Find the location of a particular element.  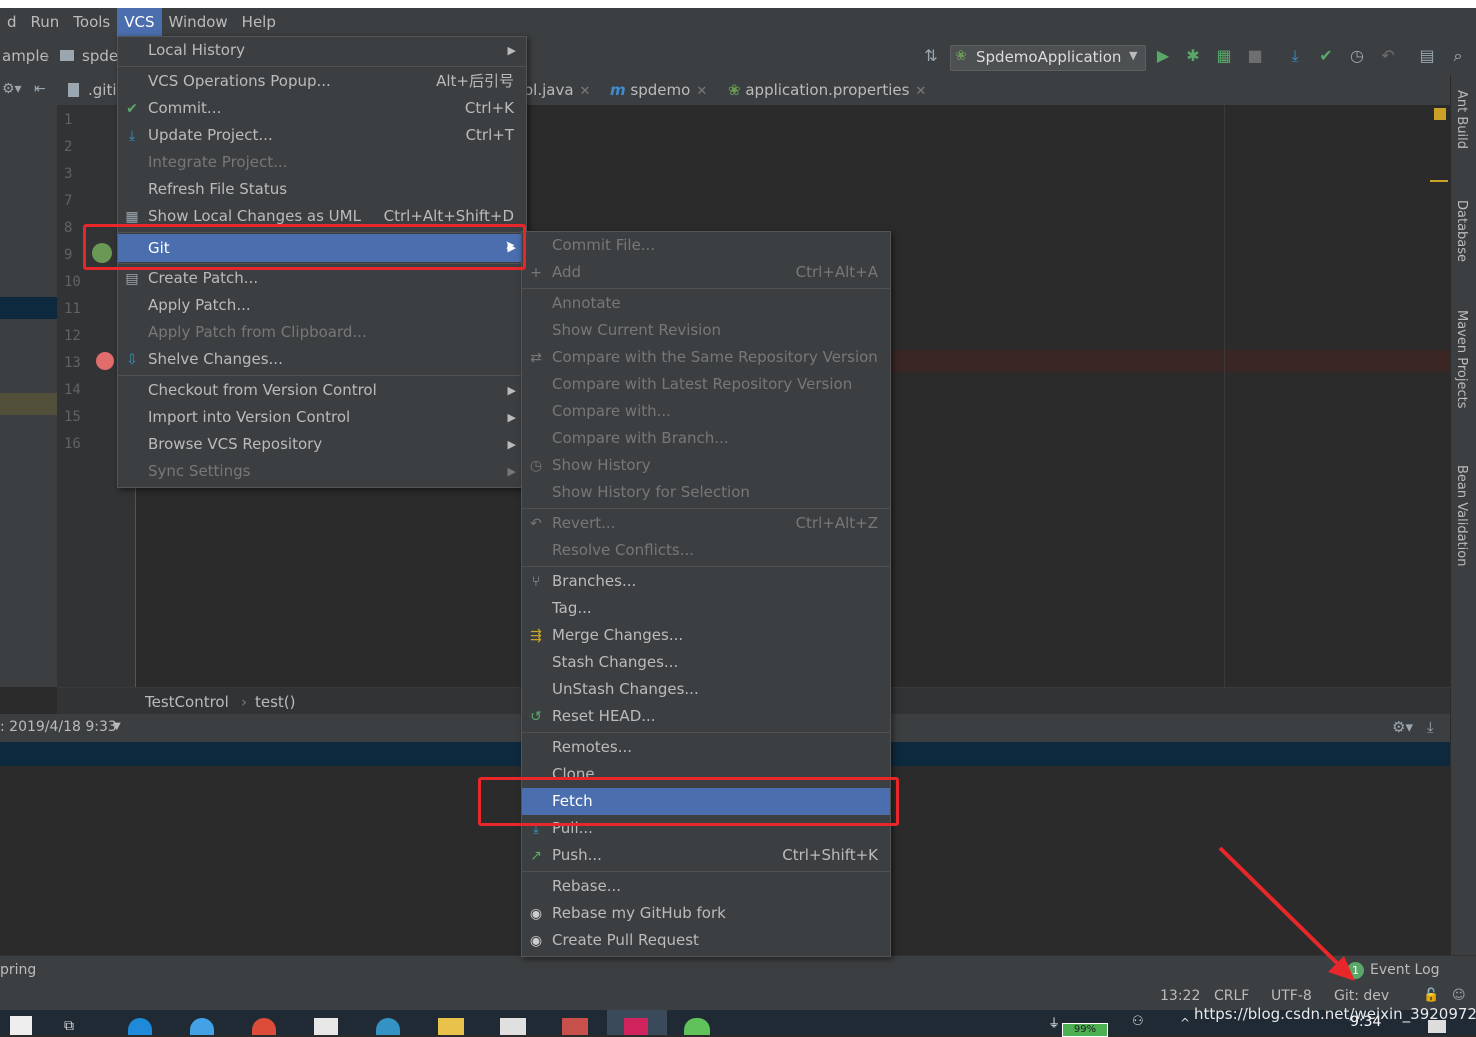

tab-control-java: ol.java ✕ is located at coordinates (557, 90).